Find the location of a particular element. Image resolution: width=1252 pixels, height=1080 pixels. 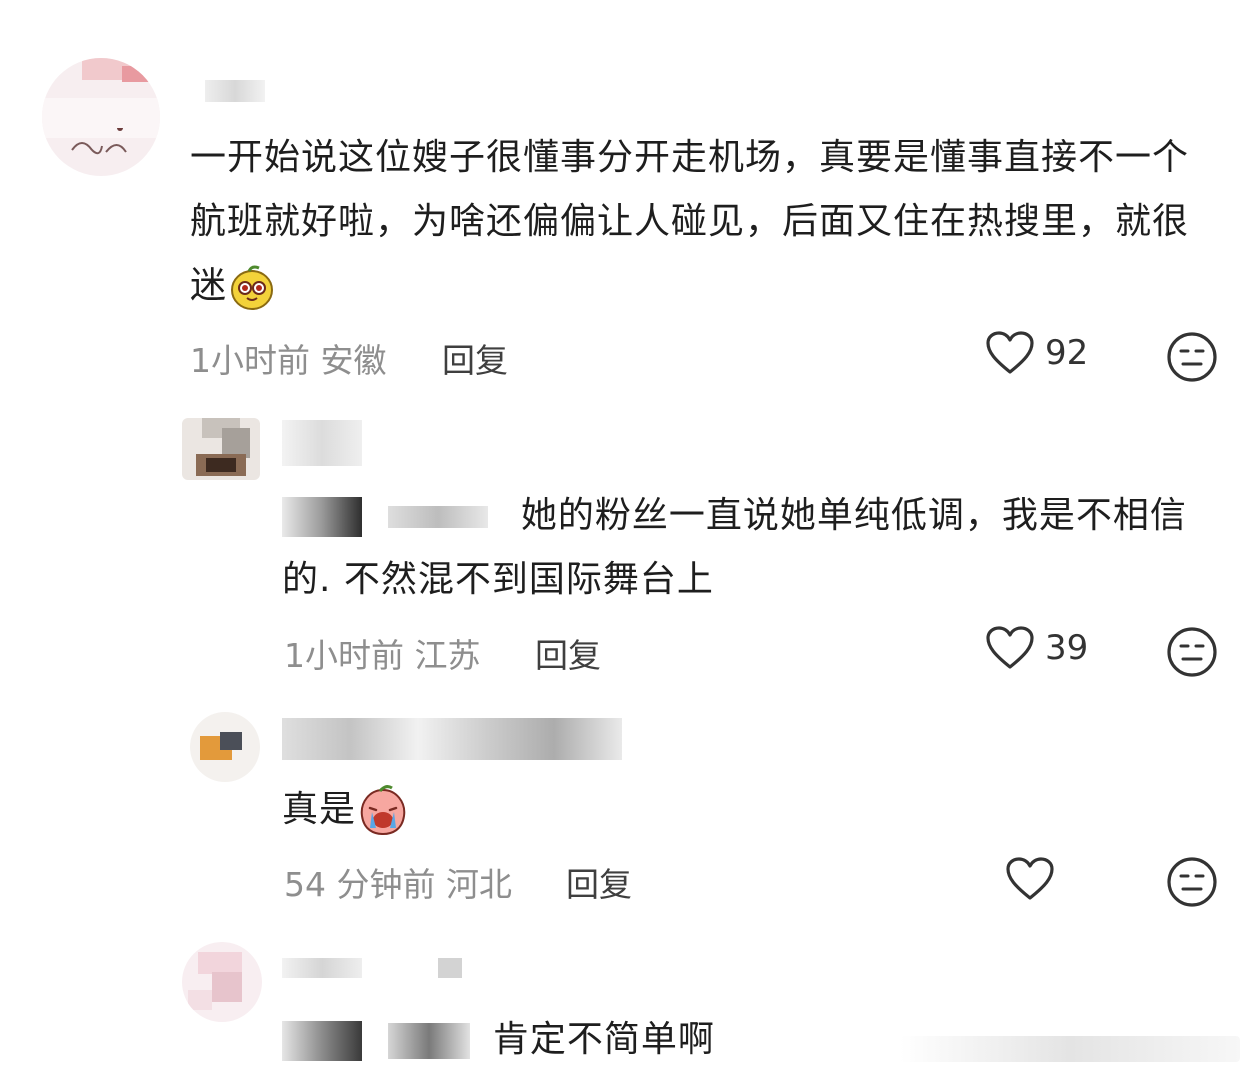

comment-text: 真是 is located at coordinates (752, 810).